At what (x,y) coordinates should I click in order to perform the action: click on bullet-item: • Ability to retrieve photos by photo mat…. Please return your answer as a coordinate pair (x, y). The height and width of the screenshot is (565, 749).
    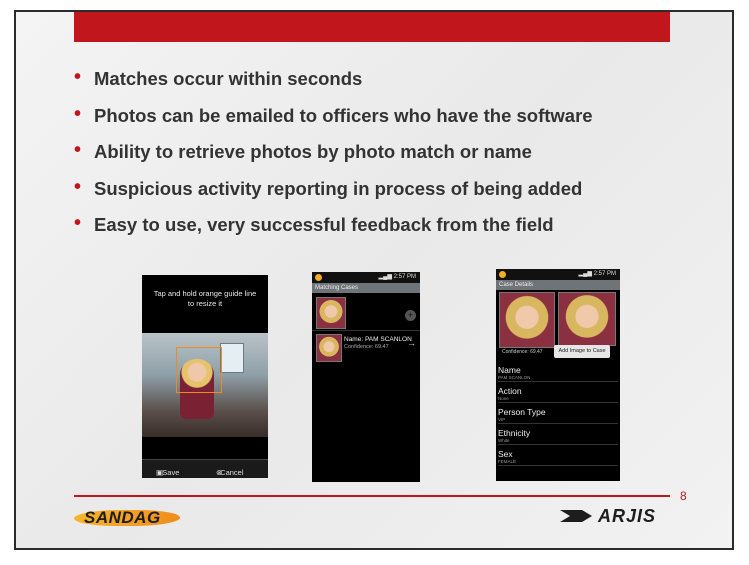
    Looking at the image, I should click on (303, 150).